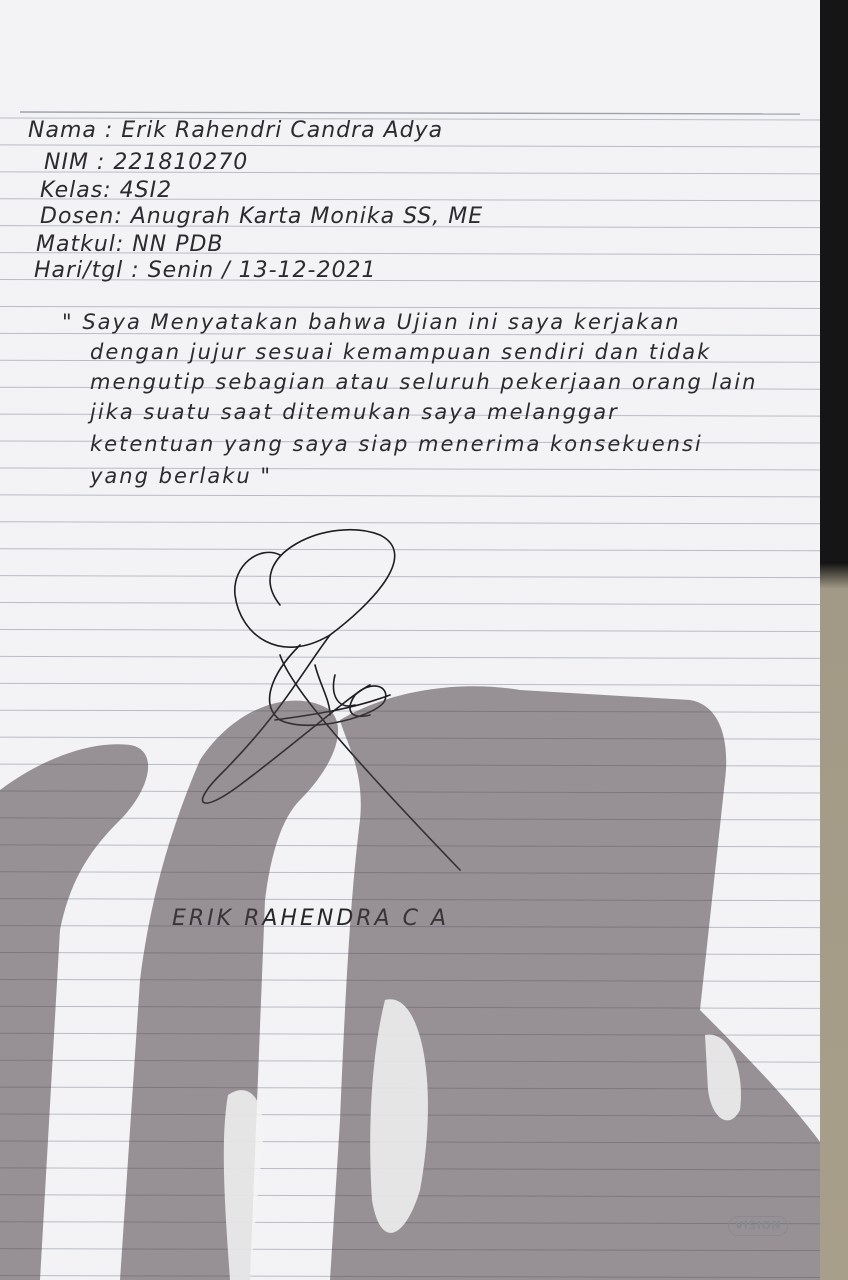  Describe the element at coordinates (311, 918) in the screenshot. I see `printed-name: ERIK RAHENDRA C A` at that location.